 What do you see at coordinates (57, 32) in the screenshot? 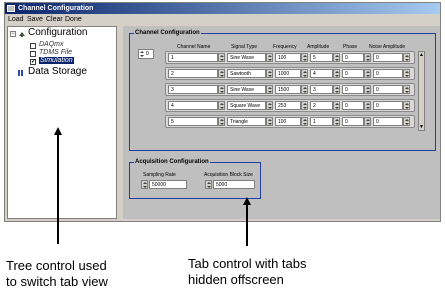
I see `tree-node-configuration: Configuration` at bounding box center [57, 32].